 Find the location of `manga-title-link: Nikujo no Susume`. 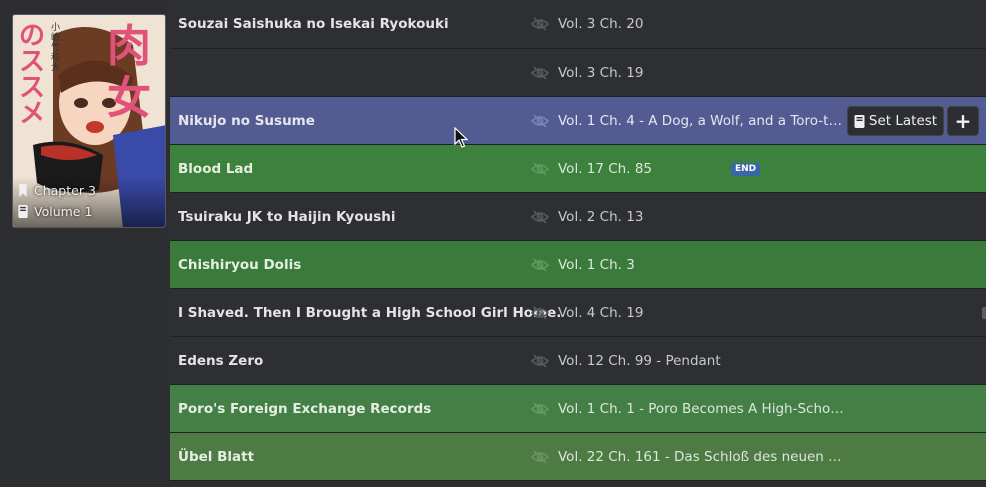

manga-title-link: Nikujo no Susume is located at coordinates (246, 121).